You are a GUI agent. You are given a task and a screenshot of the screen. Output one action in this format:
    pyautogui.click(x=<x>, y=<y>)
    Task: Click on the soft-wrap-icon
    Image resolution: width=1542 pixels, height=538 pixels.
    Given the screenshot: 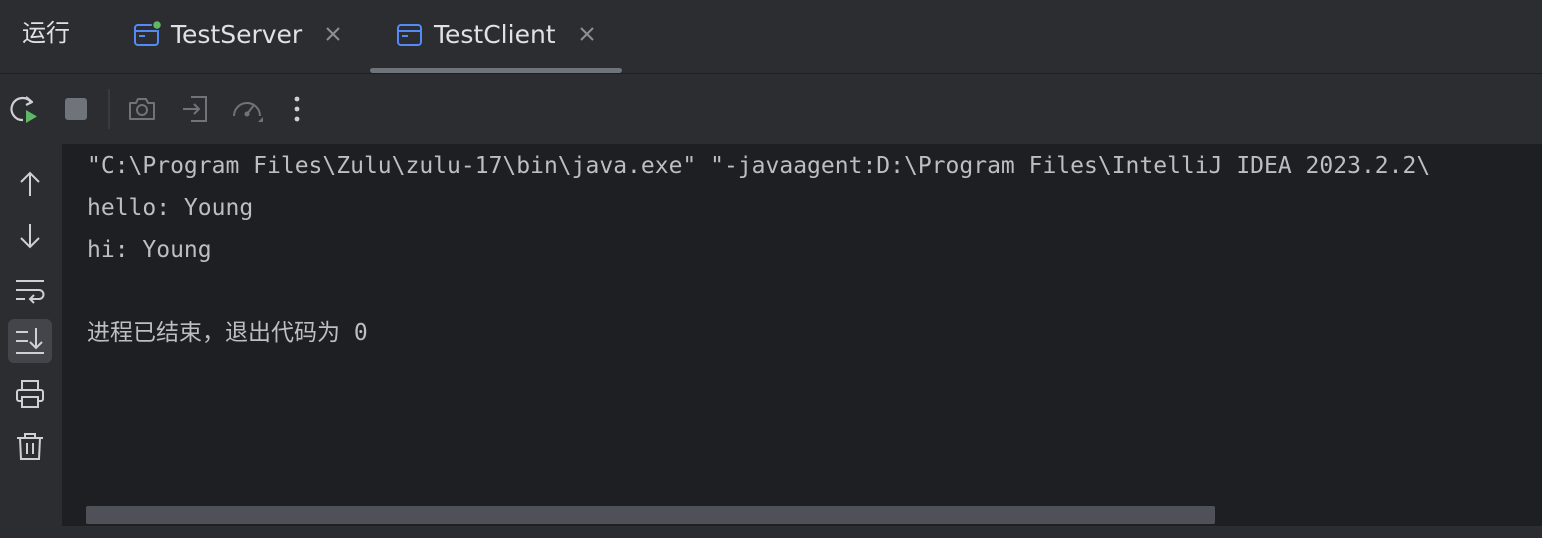 What is the action you would take?
    pyautogui.click(x=30, y=290)
    